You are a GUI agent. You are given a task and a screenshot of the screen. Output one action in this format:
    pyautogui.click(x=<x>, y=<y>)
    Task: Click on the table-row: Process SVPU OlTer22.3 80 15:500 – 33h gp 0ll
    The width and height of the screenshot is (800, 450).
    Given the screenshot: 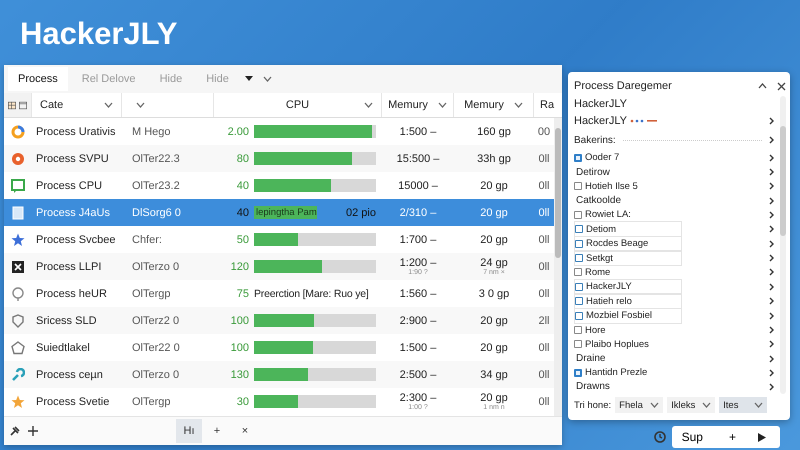 What is the action you would take?
    pyautogui.click(x=279, y=158)
    